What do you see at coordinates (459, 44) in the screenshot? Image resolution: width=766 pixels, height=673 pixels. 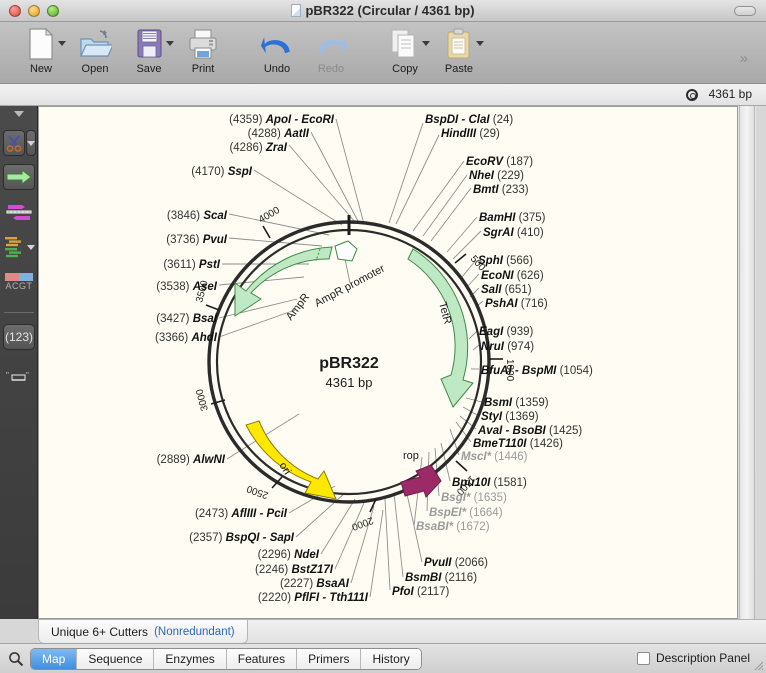 I see `clipboard-icon` at bounding box center [459, 44].